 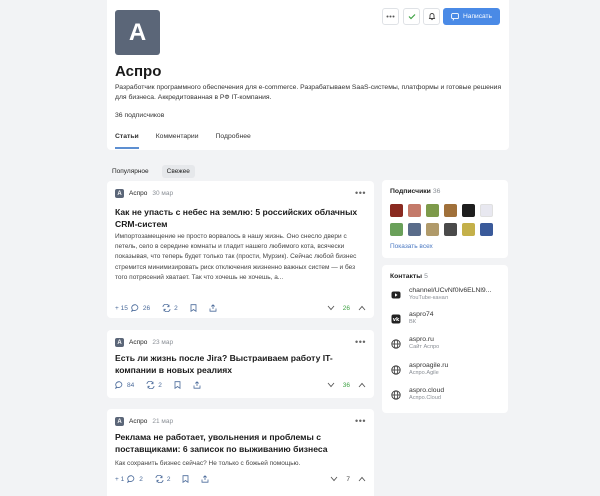 I want to click on contact-sub: Аспро.Cloud, so click(x=425, y=398).